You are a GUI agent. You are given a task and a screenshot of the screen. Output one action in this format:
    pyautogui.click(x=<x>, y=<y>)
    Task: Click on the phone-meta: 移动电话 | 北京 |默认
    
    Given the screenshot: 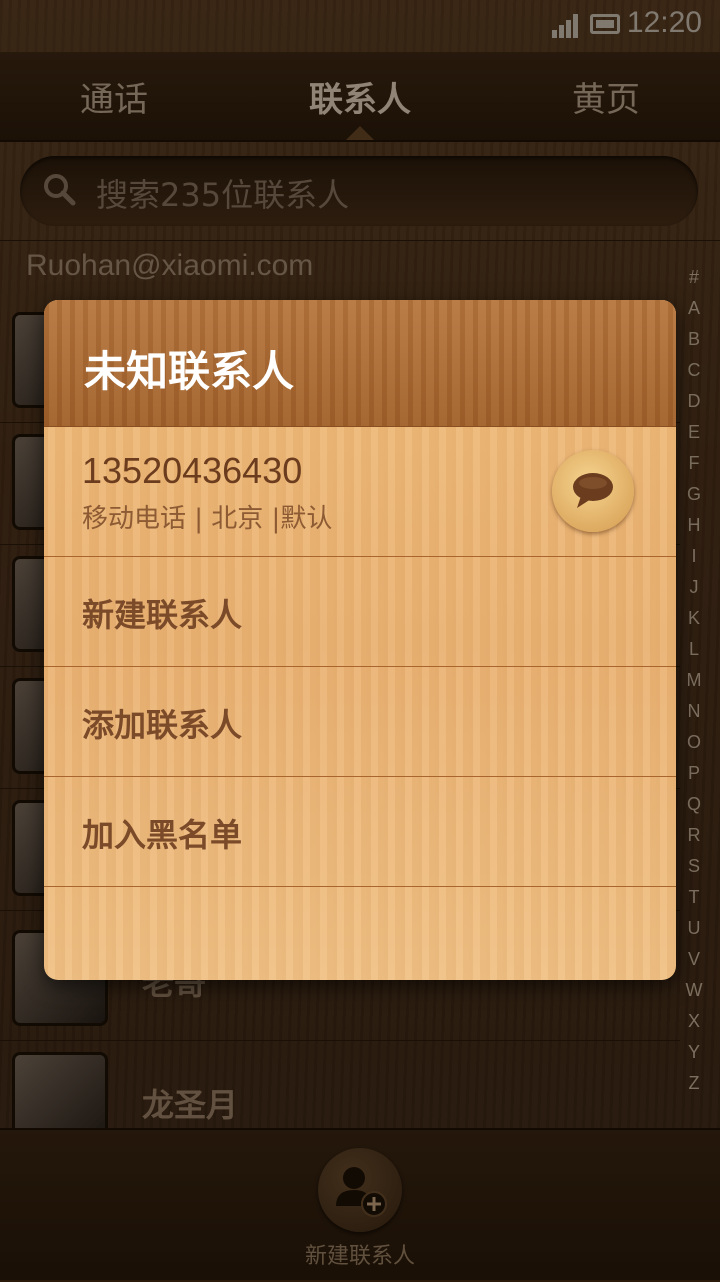 What is the action you would take?
    pyautogui.click(x=207, y=519)
    